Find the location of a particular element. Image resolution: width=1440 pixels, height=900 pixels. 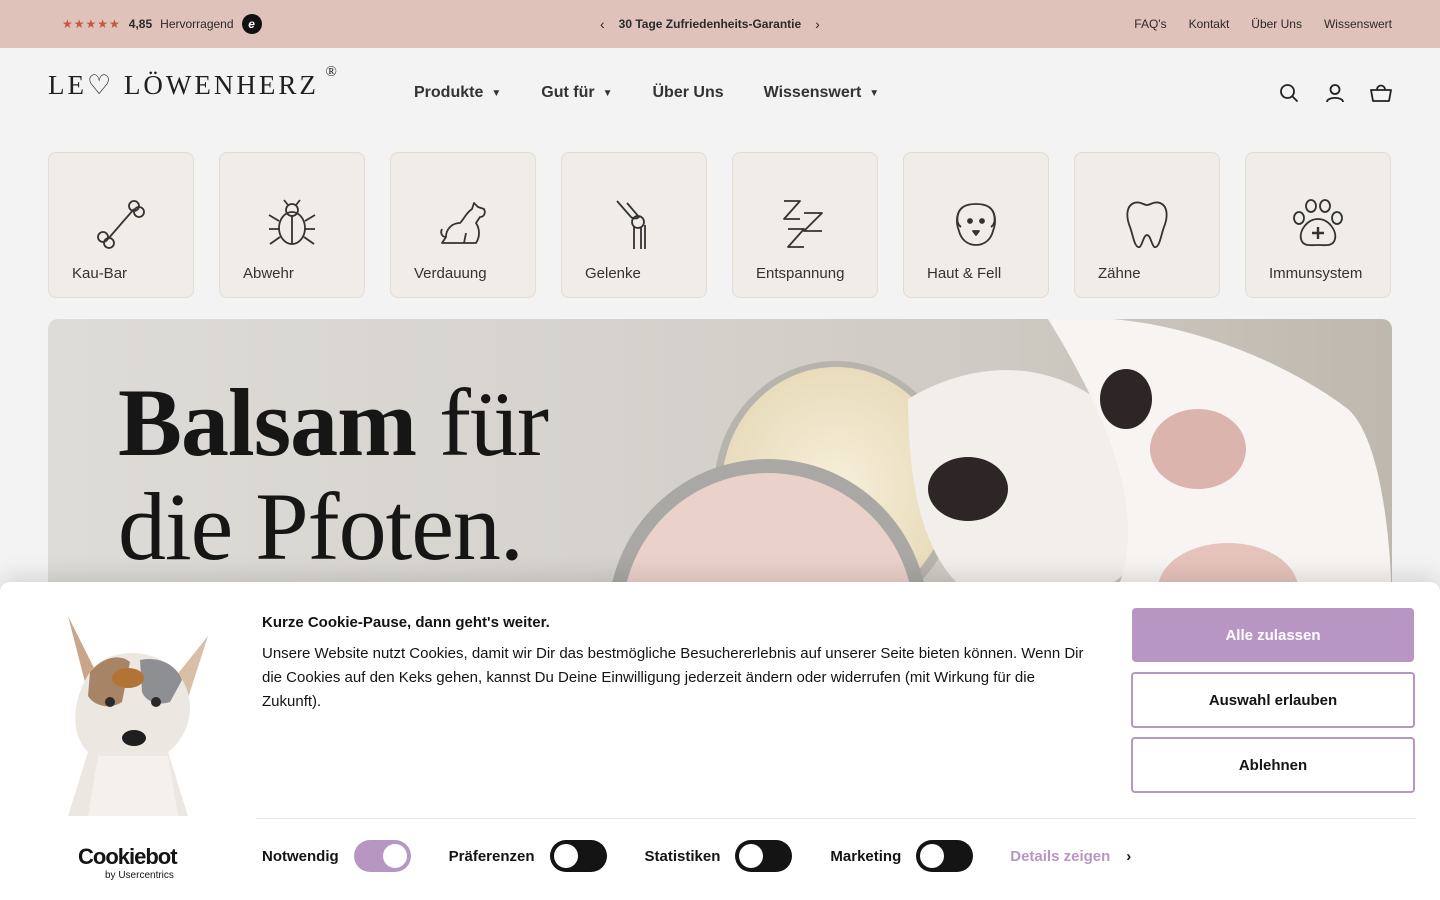

category-gelenke: Gelenke is located at coordinates (634, 225).